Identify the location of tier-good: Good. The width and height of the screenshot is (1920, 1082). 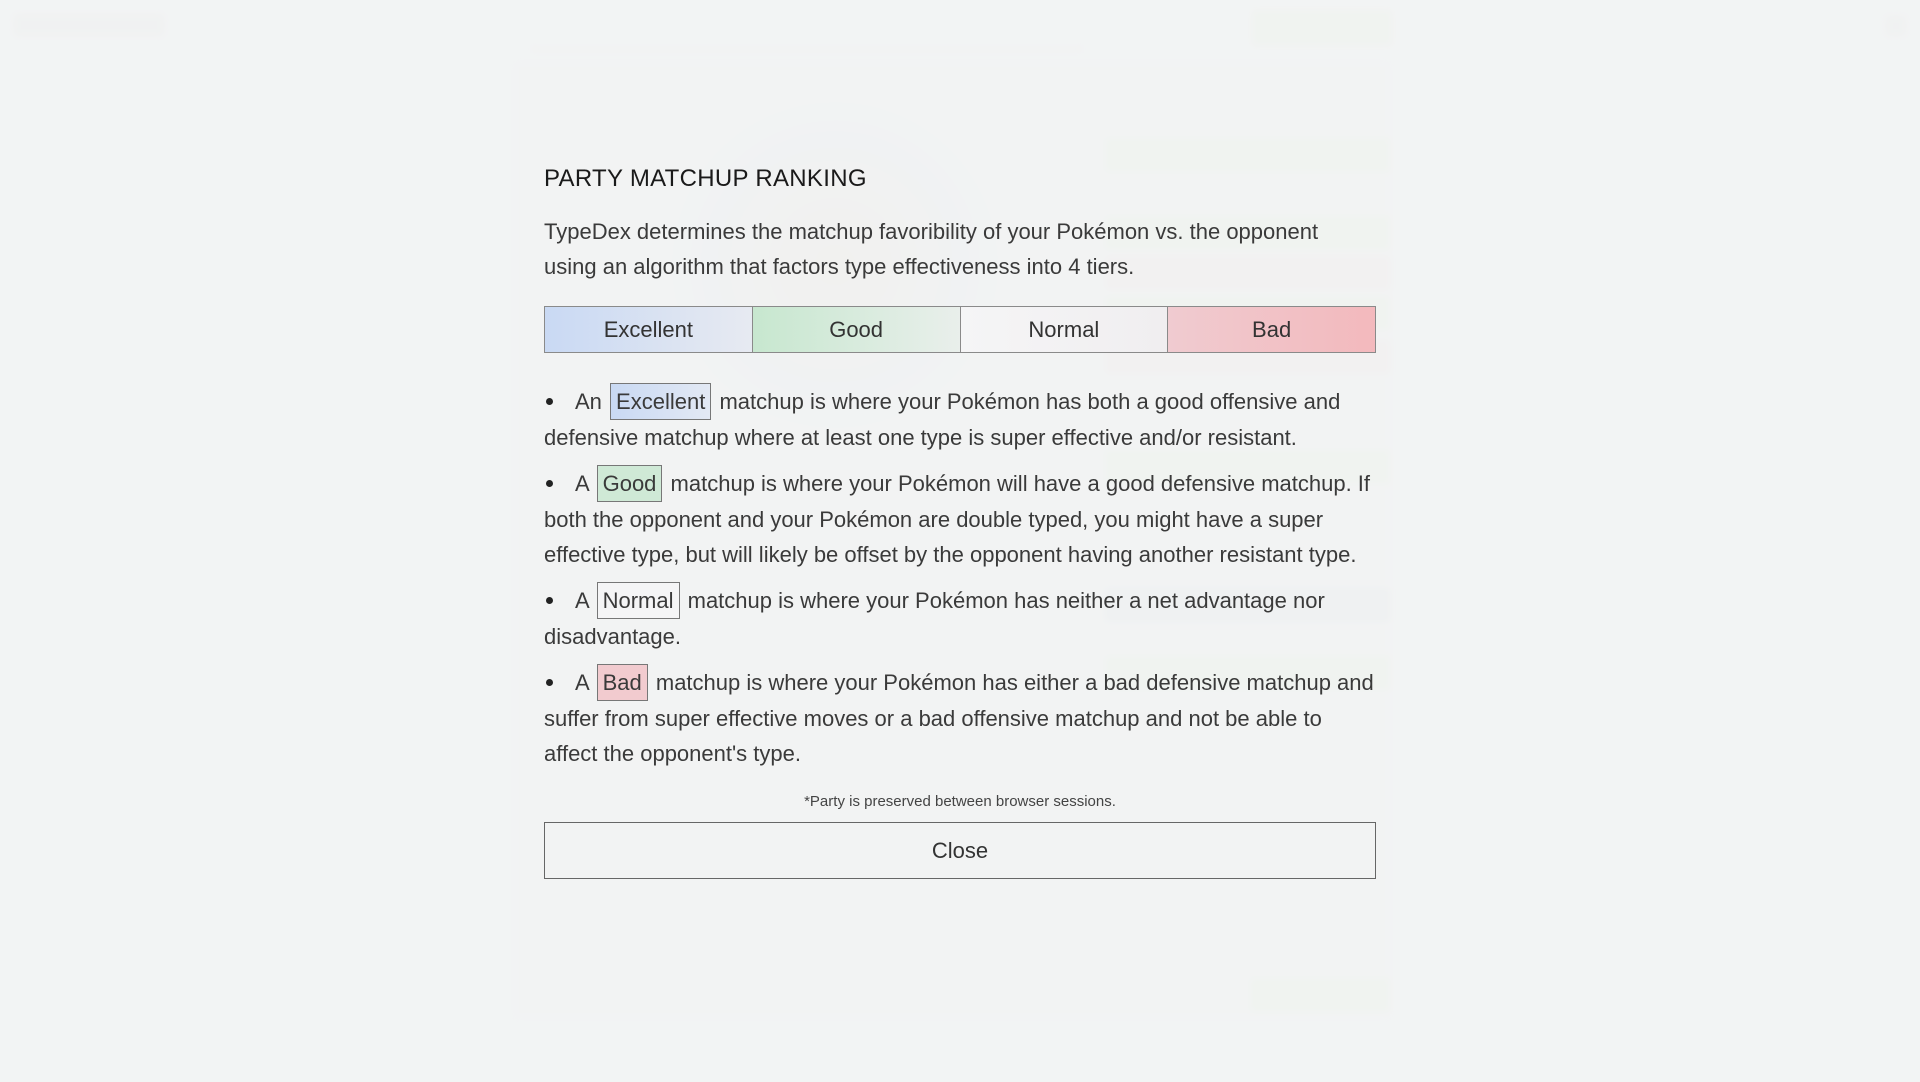
(856, 329).